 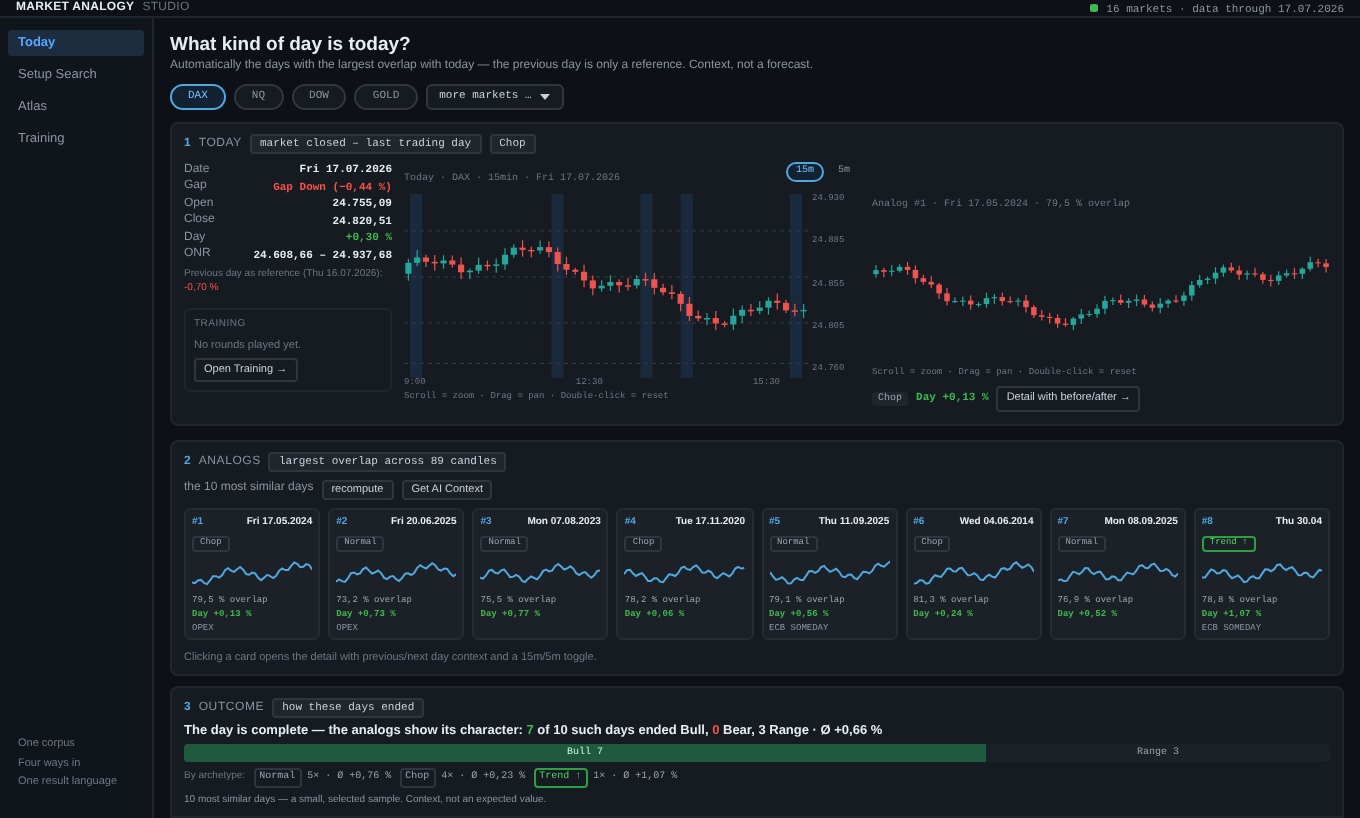 What do you see at coordinates (544, 97) in the screenshot?
I see `caret-icon` at bounding box center [544, 97].